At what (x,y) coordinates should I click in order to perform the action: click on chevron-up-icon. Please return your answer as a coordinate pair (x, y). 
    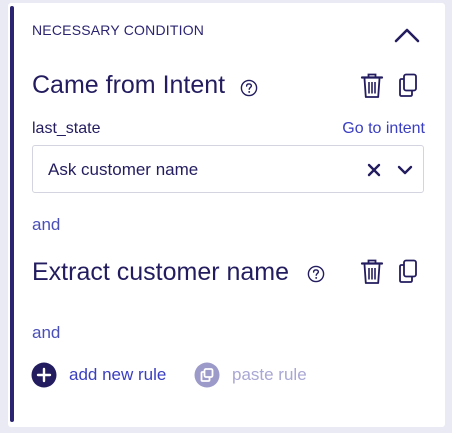
    Looking at the image, I should click on (407, 35).